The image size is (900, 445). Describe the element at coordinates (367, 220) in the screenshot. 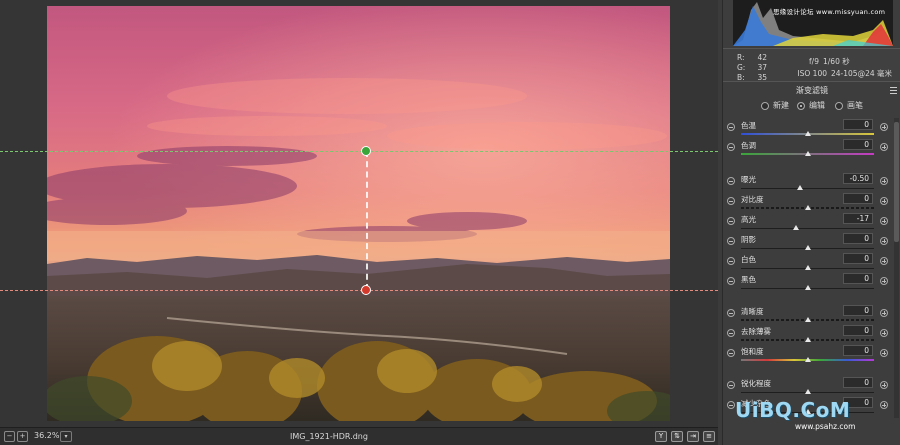

I see `gradient-axis-line` at that location.